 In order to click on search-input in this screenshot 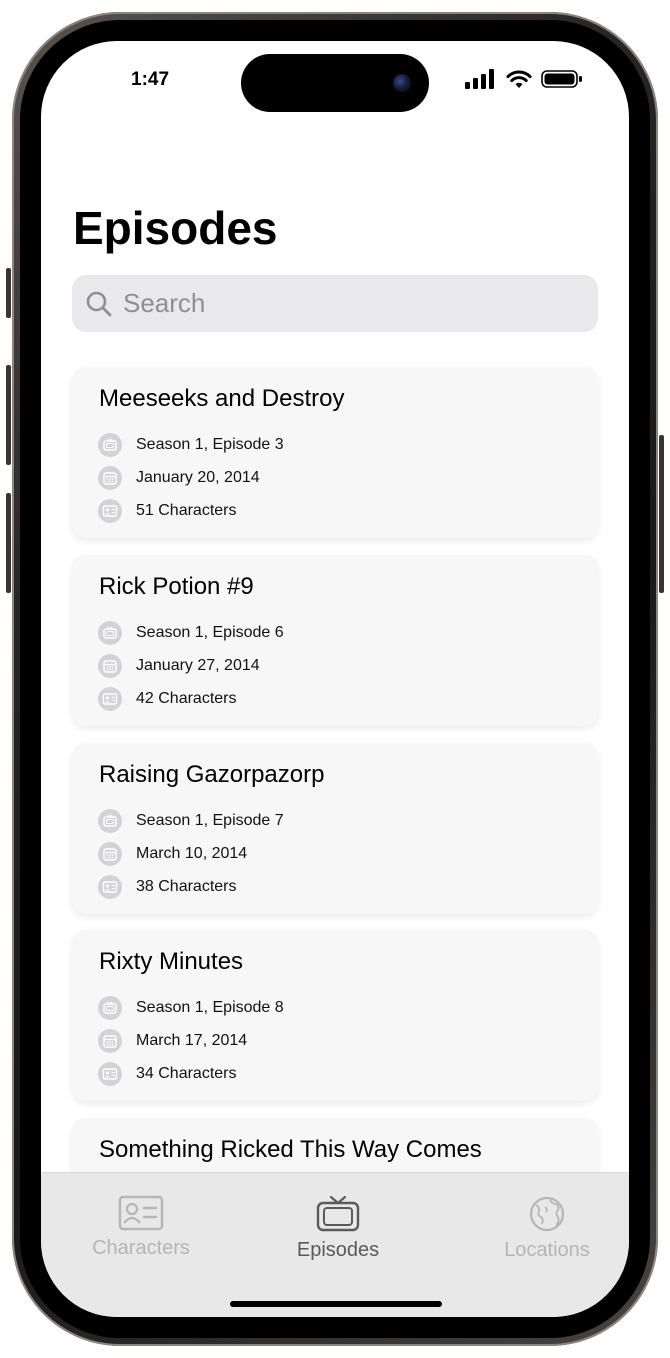, I will do `click(343, 303)`.